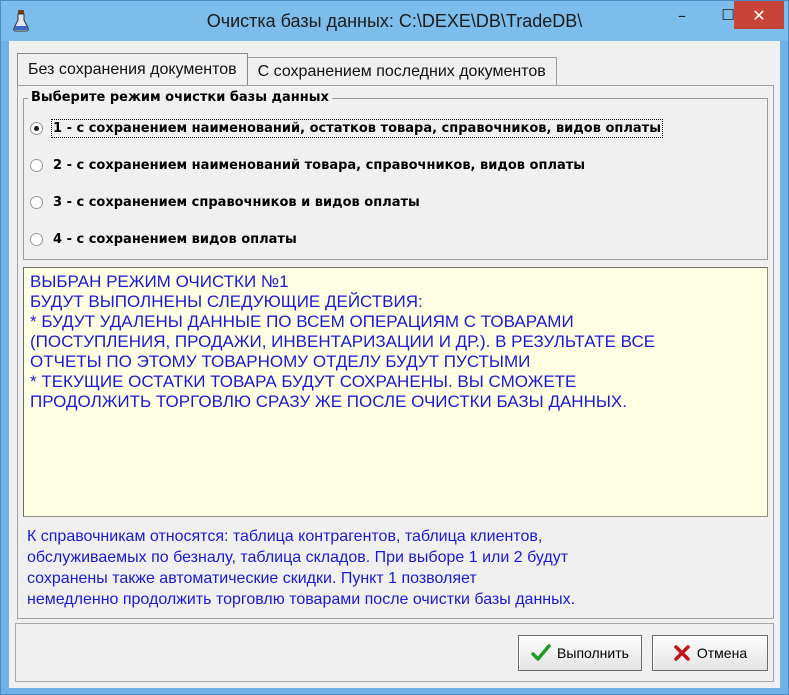  I want to click on close-icon: ✕, so click(759, 15).